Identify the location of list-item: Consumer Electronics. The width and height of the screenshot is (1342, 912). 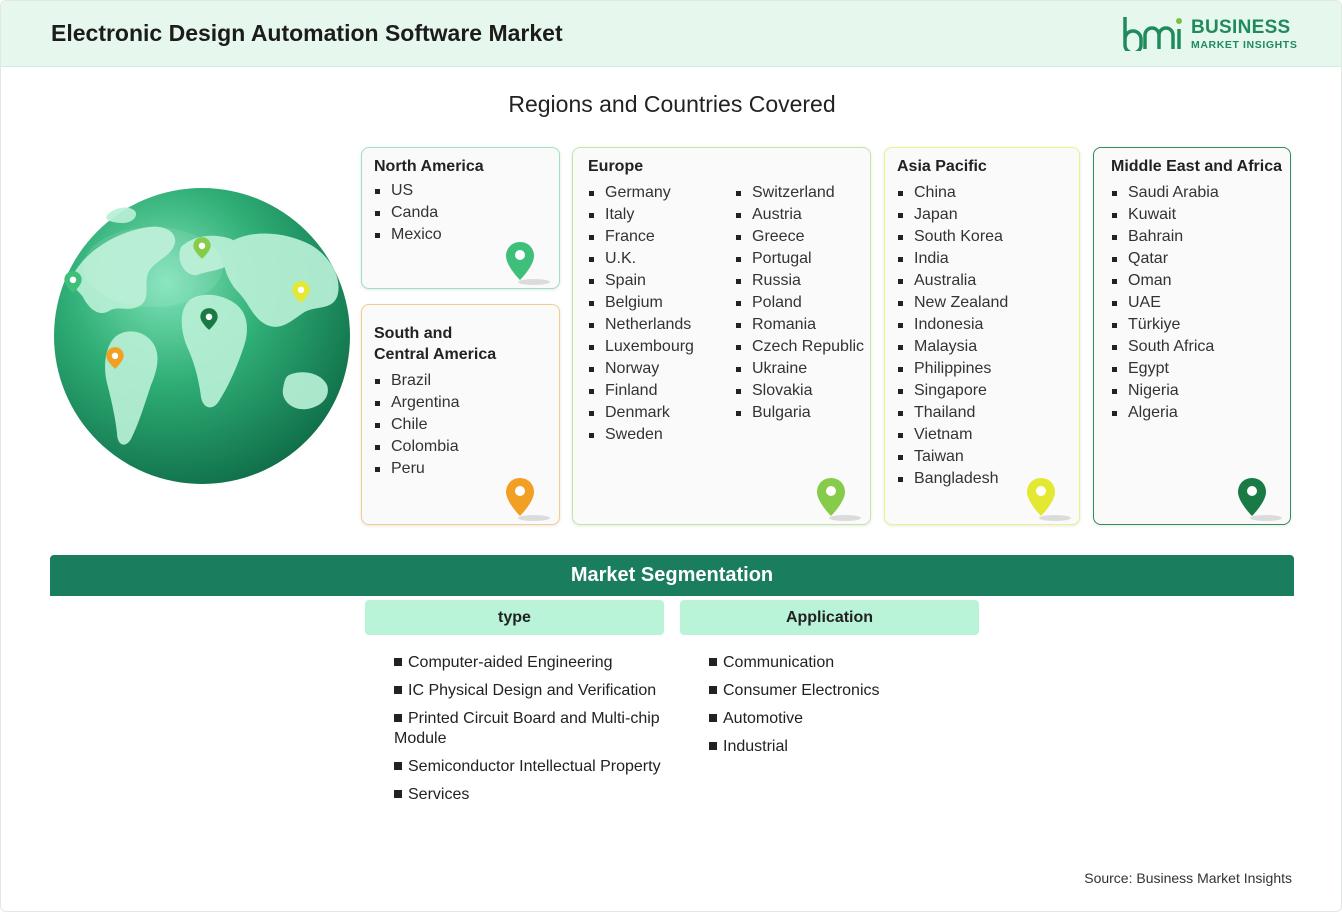
(844, 691).